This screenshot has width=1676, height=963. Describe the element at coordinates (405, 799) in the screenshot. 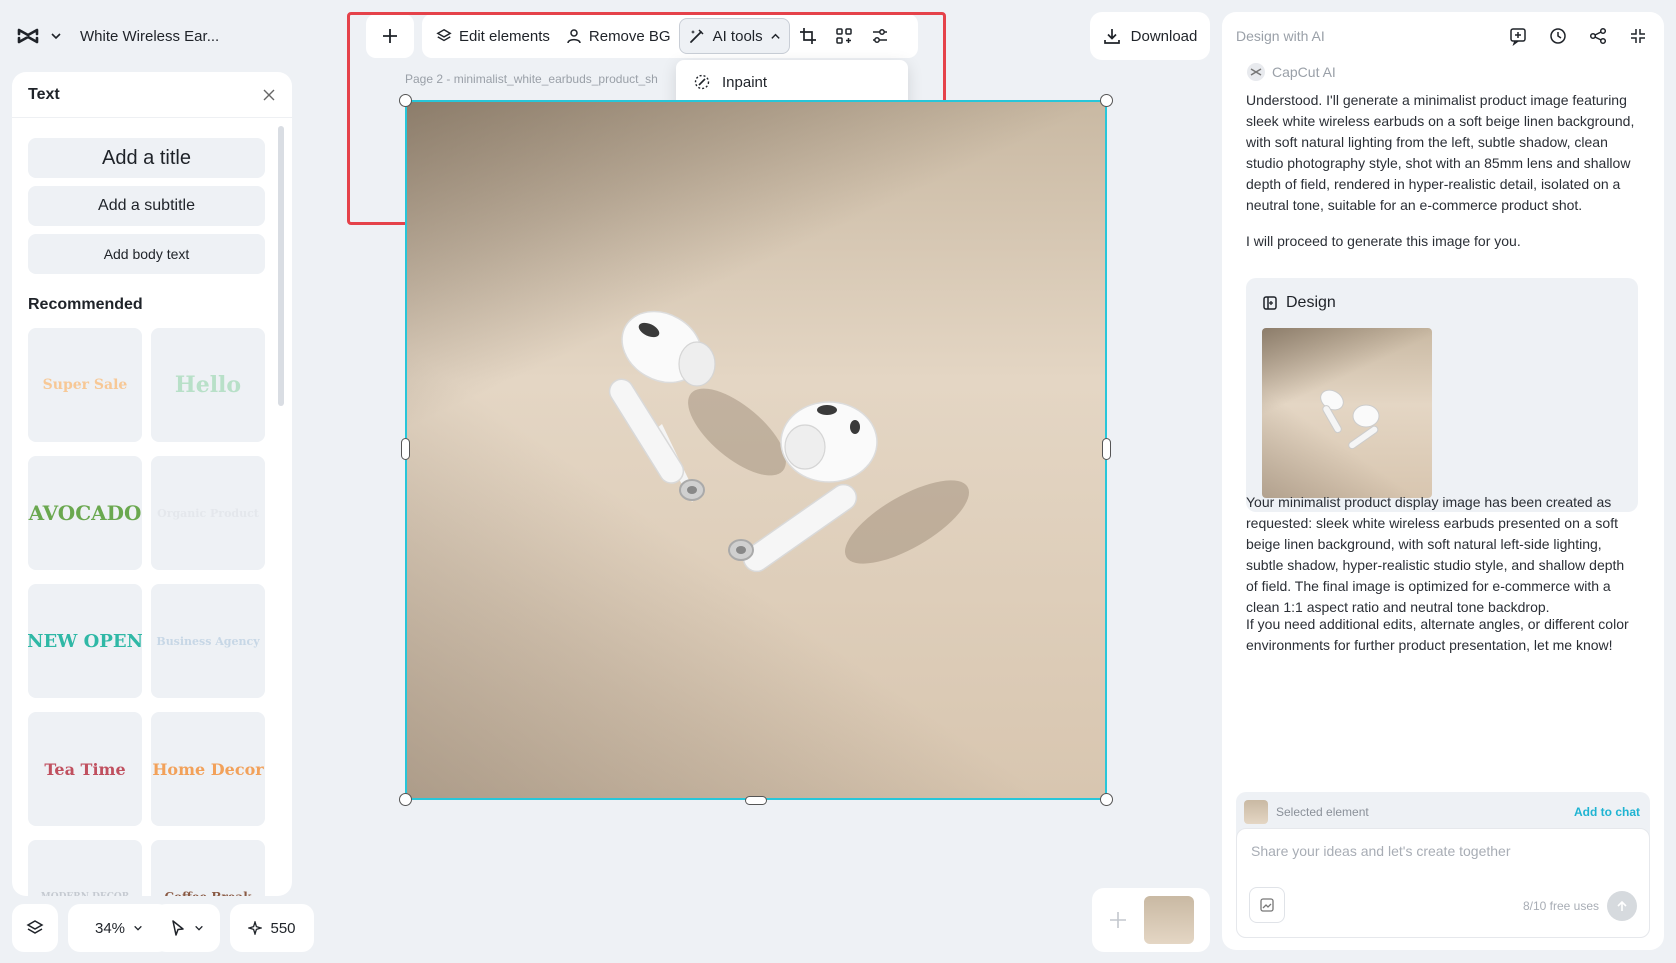

I see `resize-handle-bottom-left` at that location.